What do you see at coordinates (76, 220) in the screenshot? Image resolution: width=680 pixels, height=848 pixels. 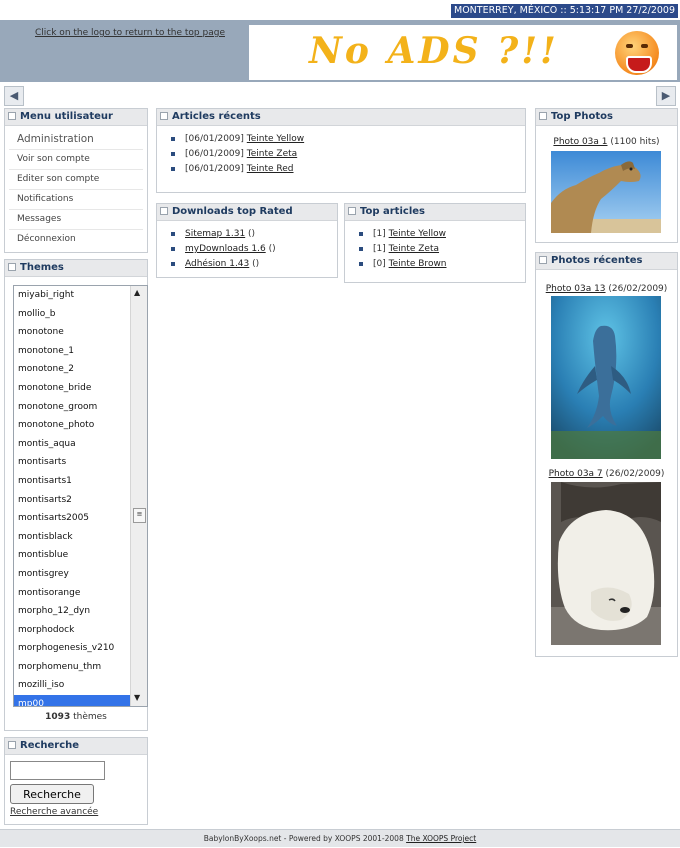 I see `menu-item-messages: Messages` at bounding box center [76, 220].